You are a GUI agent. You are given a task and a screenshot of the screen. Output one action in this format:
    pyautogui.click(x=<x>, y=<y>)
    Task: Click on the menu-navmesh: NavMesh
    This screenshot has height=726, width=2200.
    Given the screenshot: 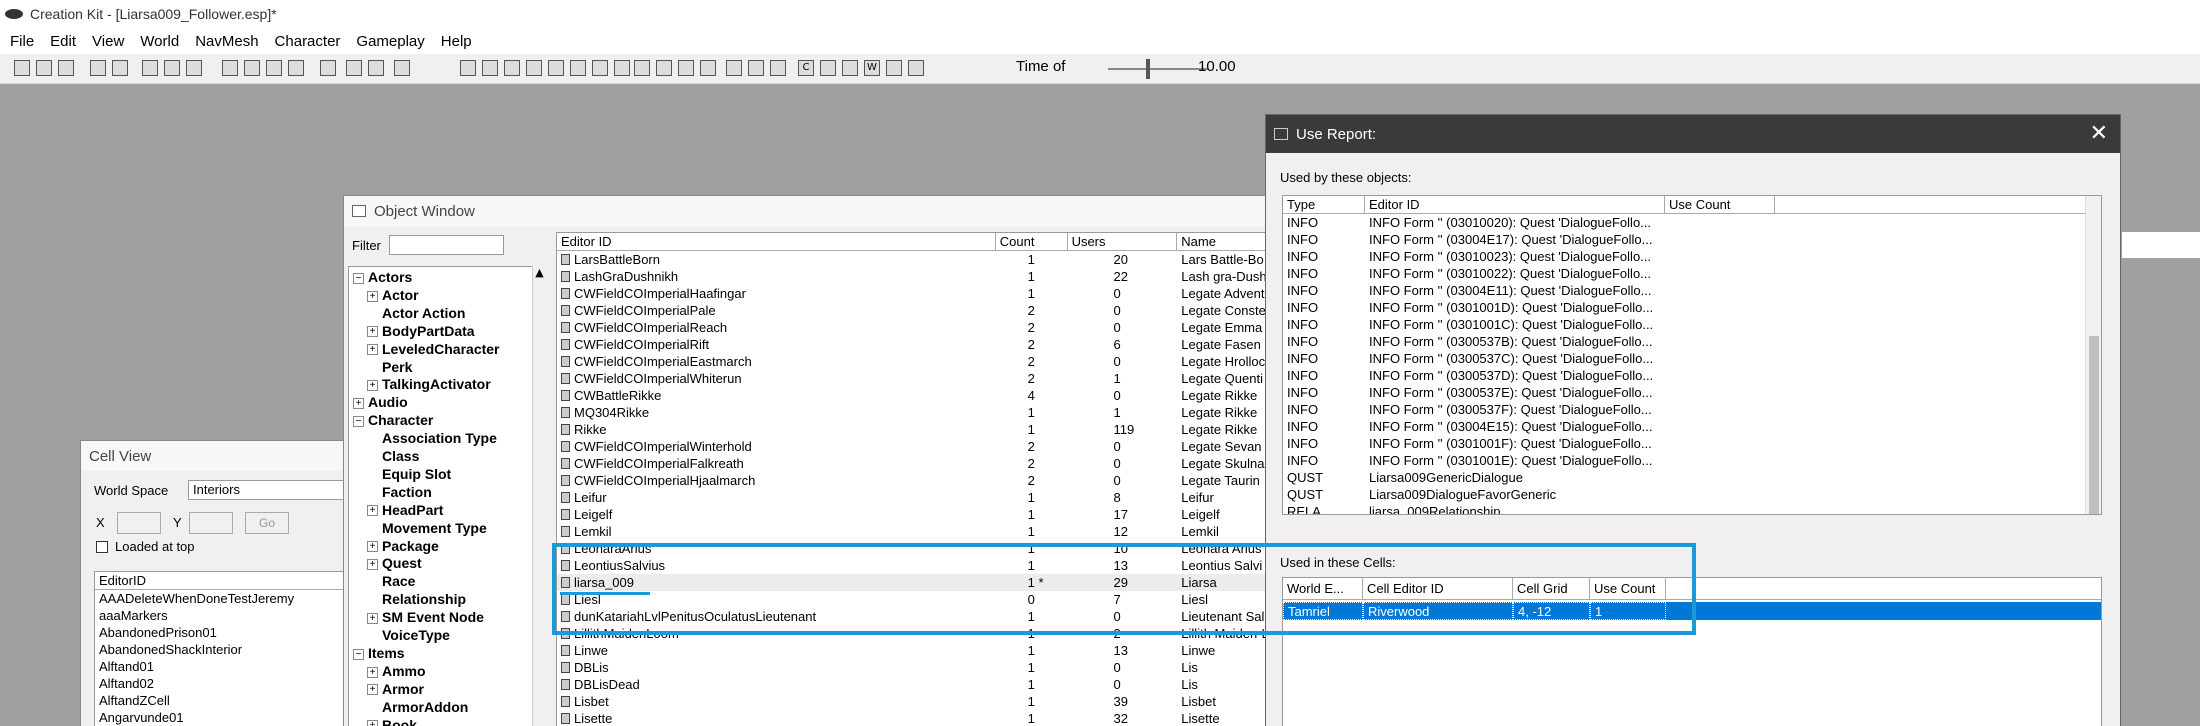 What is the action you would take?
    pyautogui.click(x=226, y=41)
    